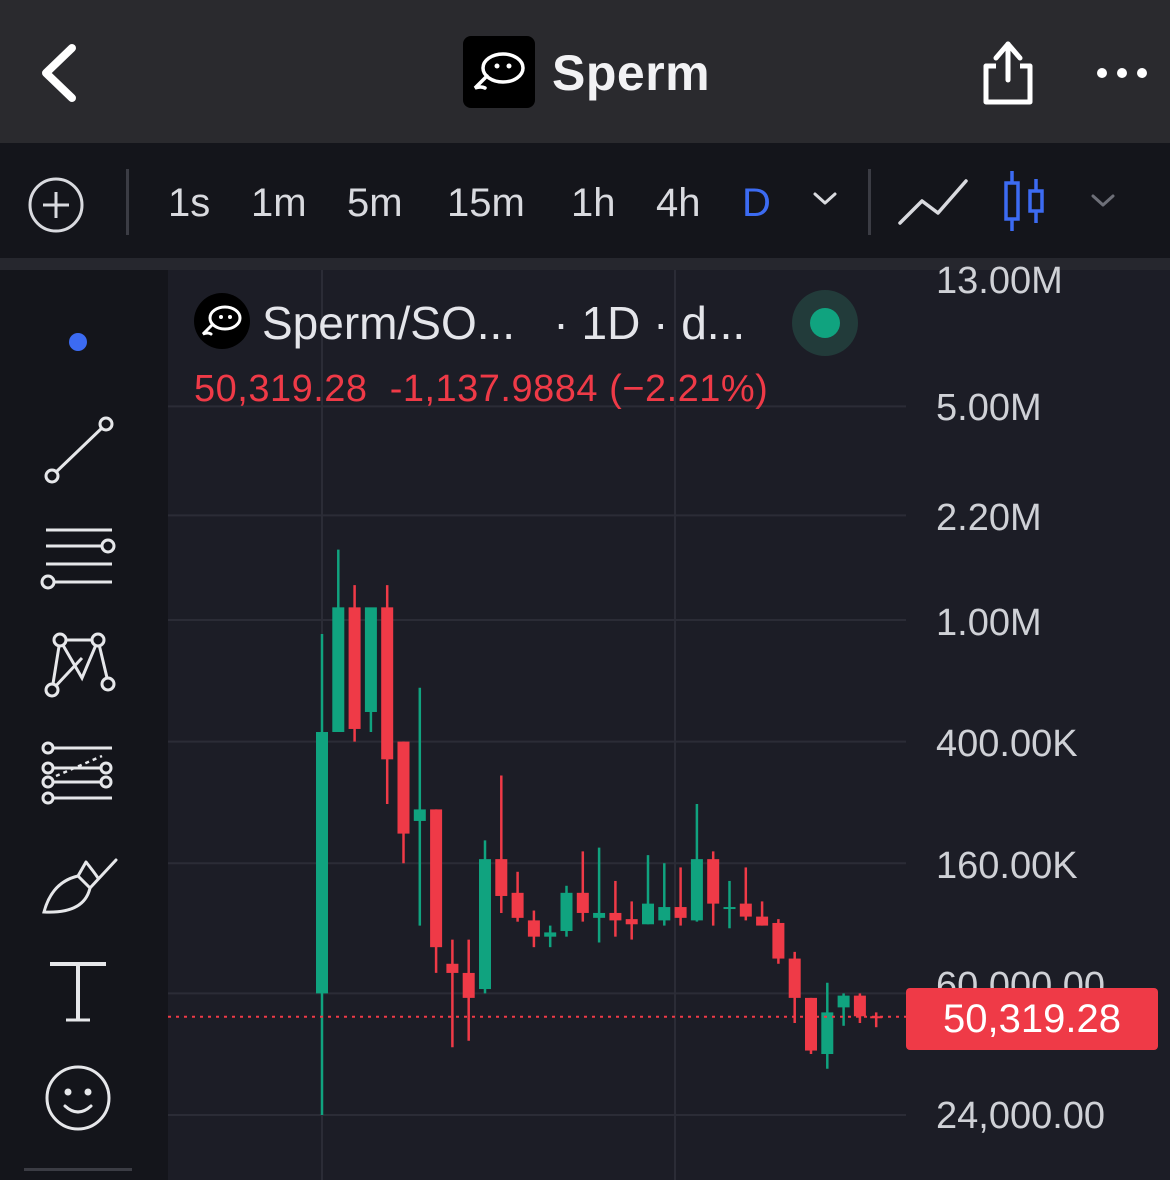  What do you see at coordinates (1007, 866) in the screenshot?
I see `price-scale-label: 160.00K` at bounding box center [1007, 866].